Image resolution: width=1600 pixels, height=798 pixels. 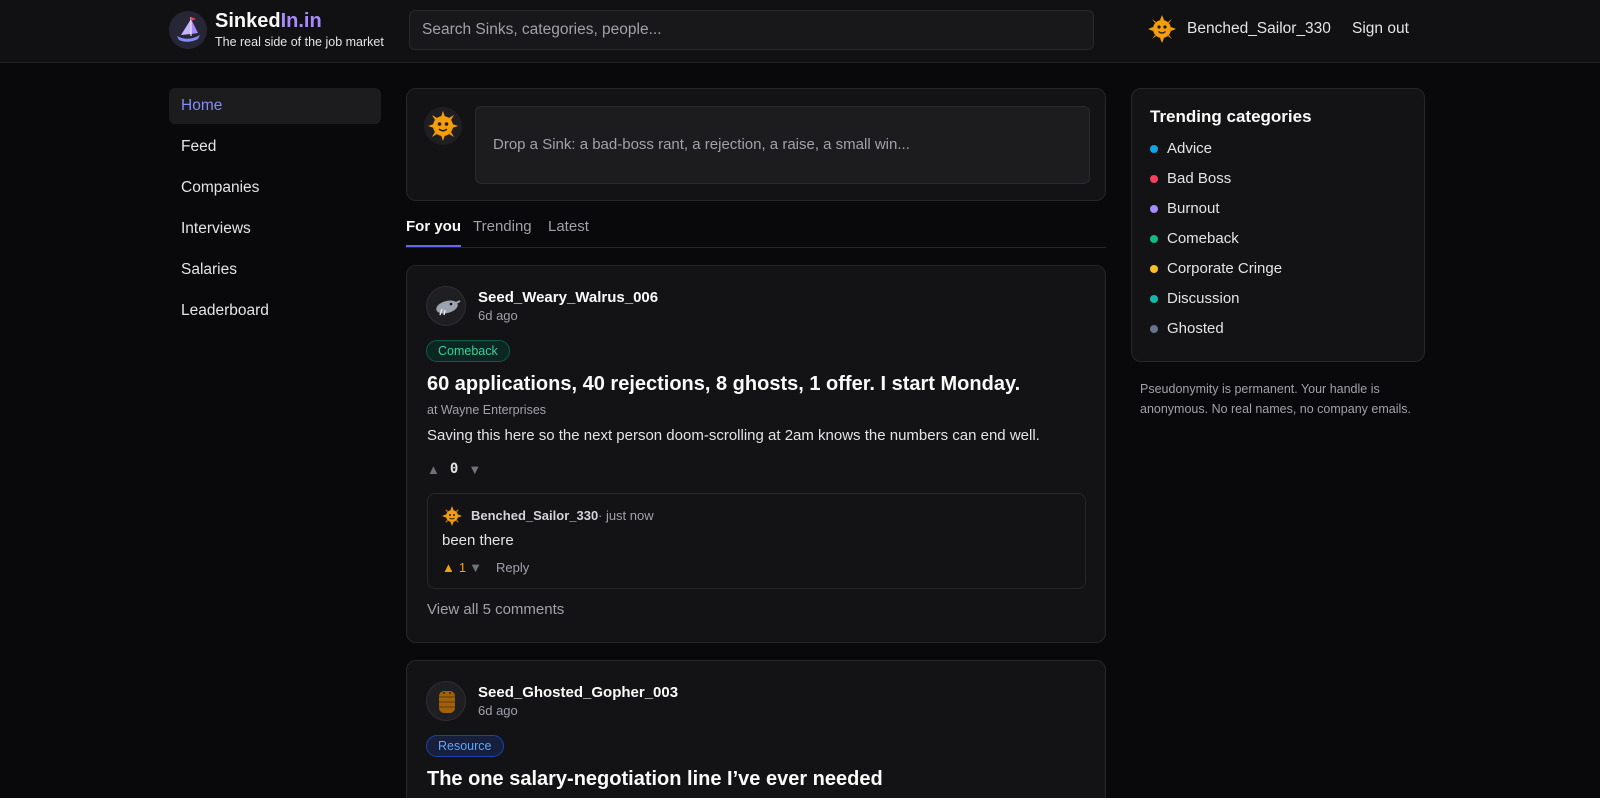 I want to click on sinking-ship-logo-icon, so click(x=188, y=29).